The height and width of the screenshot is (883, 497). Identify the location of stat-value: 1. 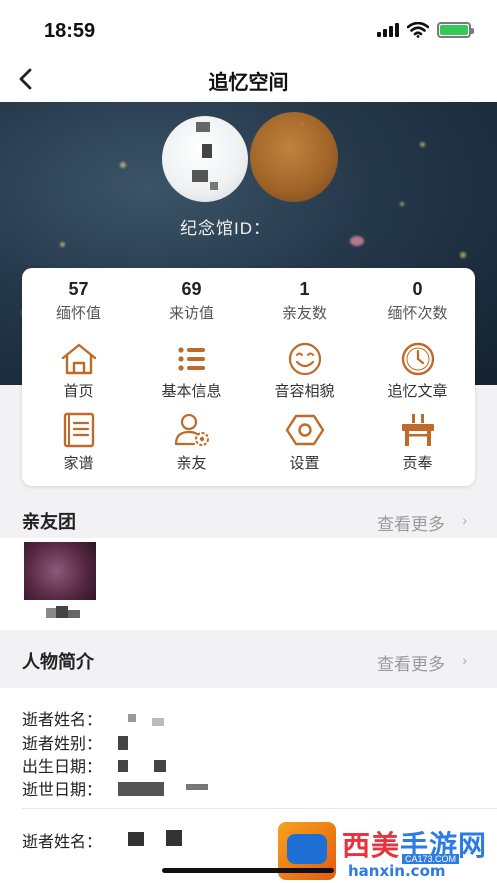
(304, 289).